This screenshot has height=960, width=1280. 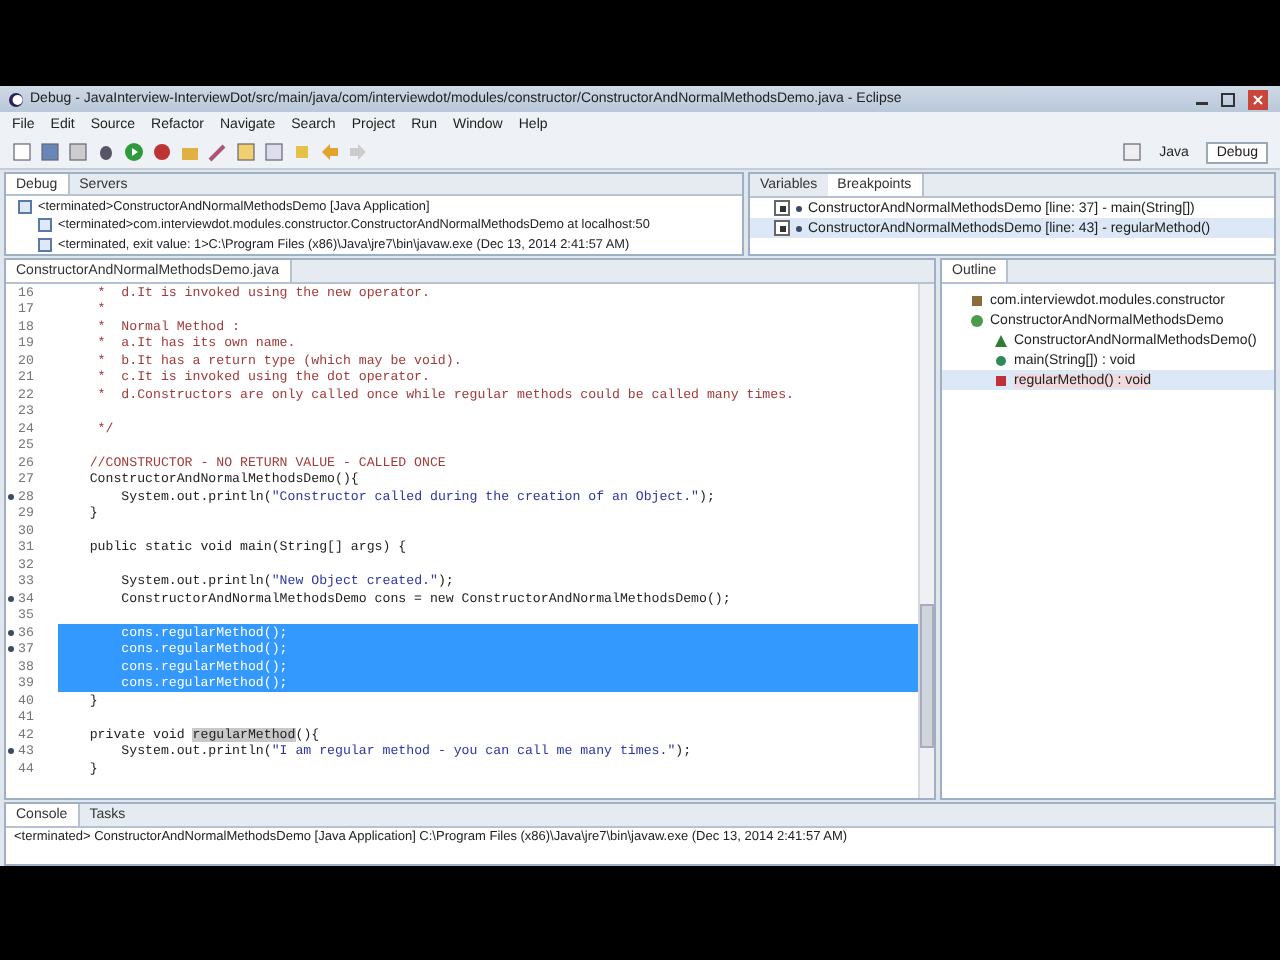 What do you see at coordinates (977, 320) in the screenshot?
I see `class-icon` at bounding box center [977, 320].